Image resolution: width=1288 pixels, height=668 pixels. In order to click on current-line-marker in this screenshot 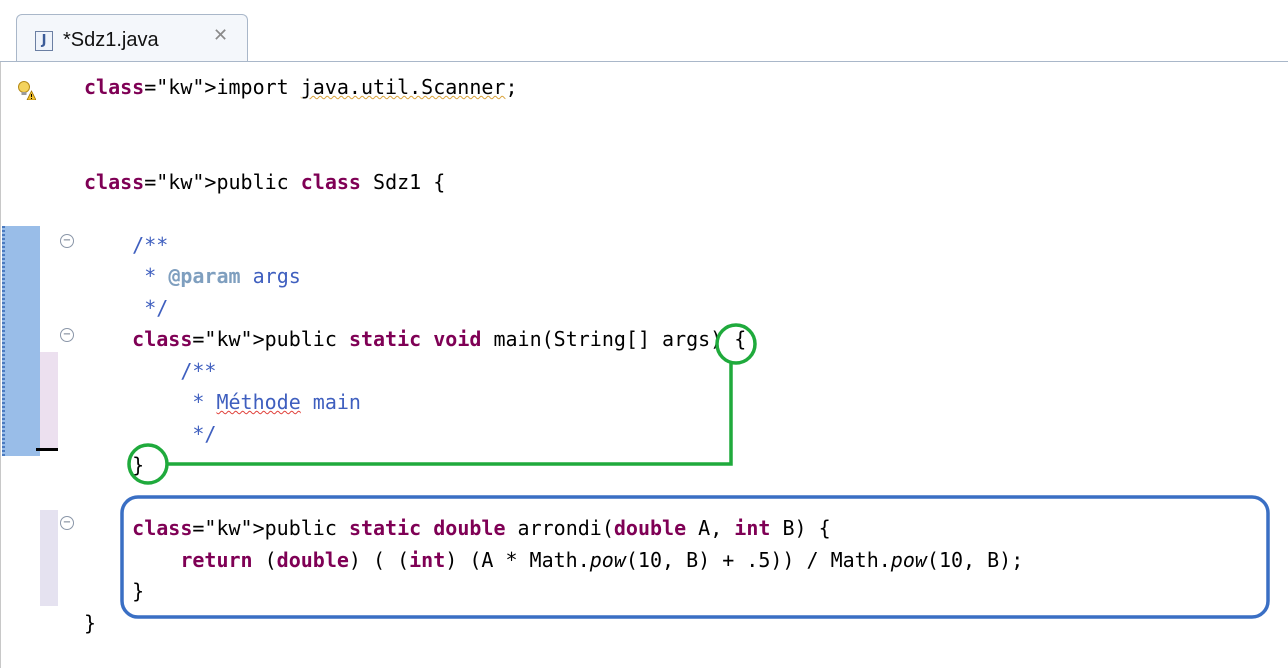, I will do `click(47, 449)`.